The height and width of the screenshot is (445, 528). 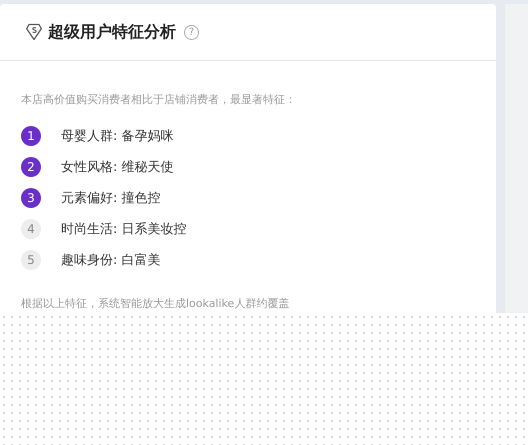 I want to click on feature-text: 时尚生活: 日系美妆控, so click(x=124, y=229).